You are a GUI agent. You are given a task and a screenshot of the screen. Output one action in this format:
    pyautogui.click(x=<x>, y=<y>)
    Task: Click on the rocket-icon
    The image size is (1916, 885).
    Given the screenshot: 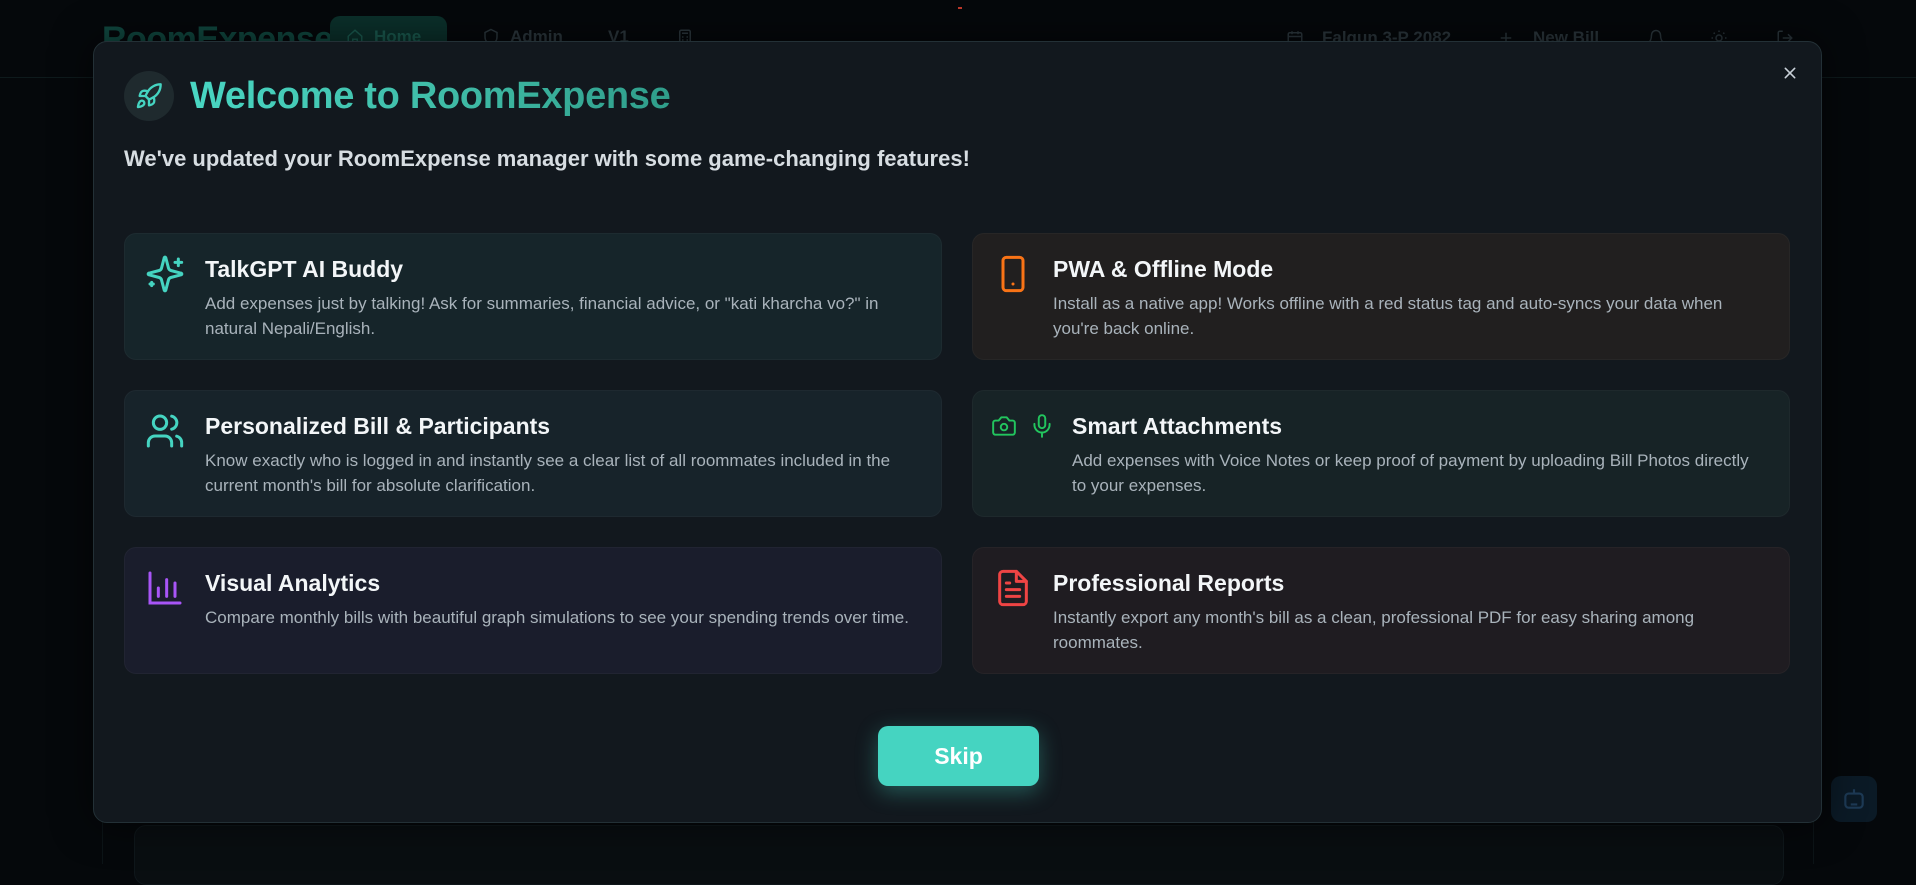 What is the action you would take?
    pyautogui.click(x=149, y=96)
    